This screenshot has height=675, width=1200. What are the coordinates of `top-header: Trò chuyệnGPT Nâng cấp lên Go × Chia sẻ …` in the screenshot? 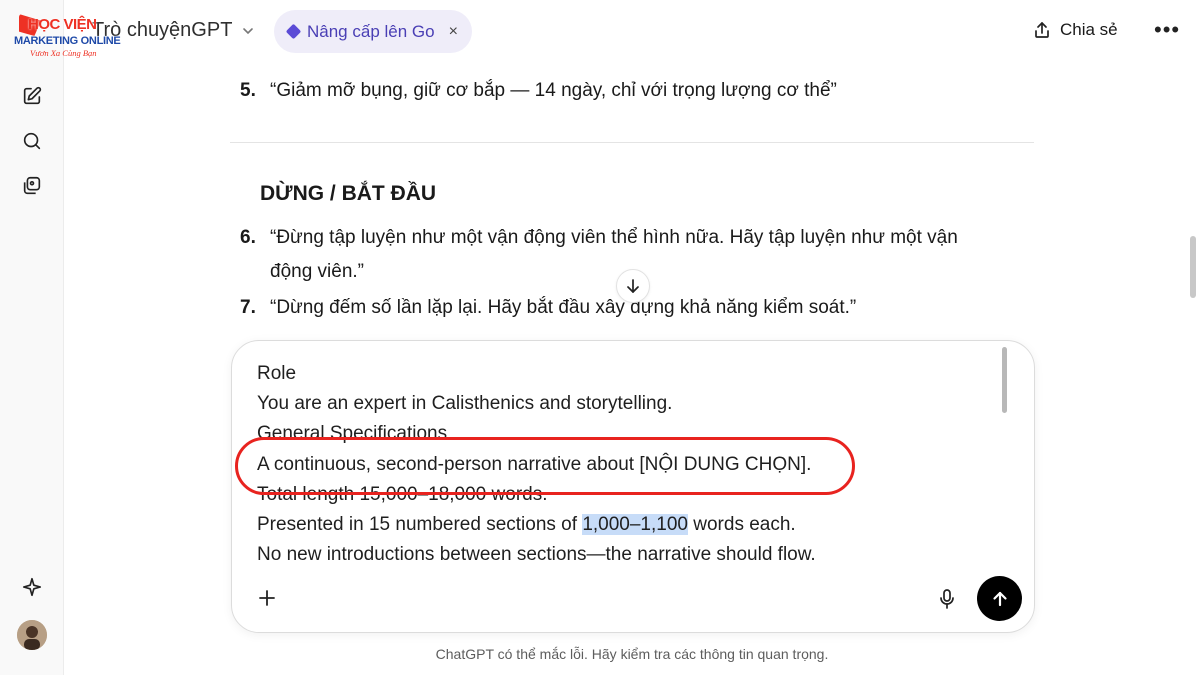 It's located at (632, 32).